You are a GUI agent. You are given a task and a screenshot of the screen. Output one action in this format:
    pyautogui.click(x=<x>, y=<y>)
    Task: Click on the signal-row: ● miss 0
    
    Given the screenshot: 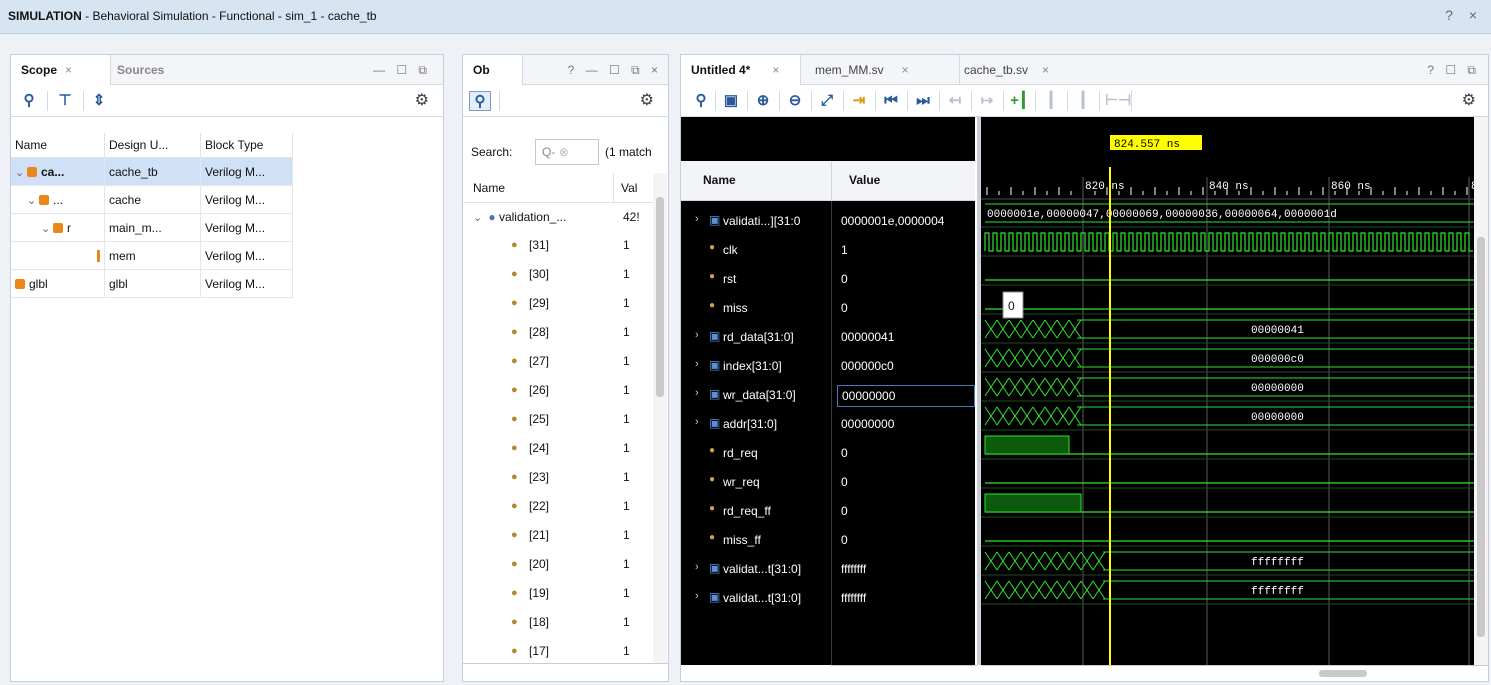 What is the action you would take?
    pyautogui.click(x=828, y=308)
    